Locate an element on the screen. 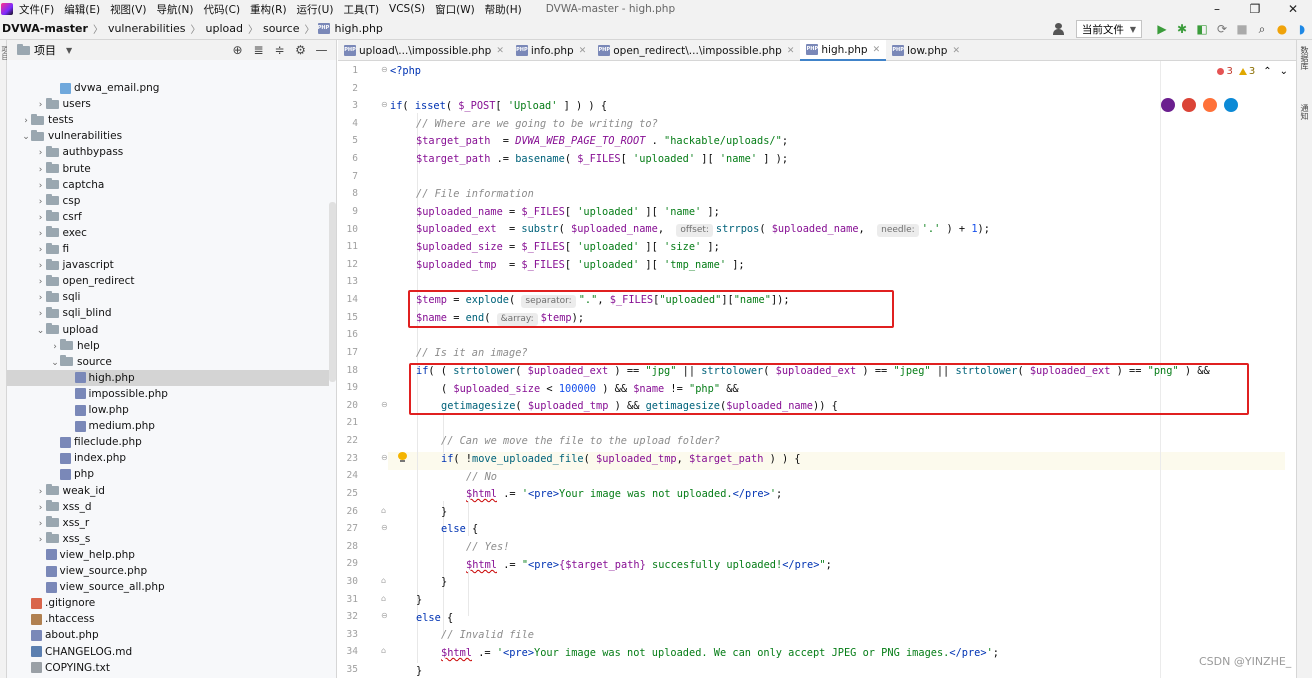 This screenshot has height=681, width=1312. menu-edit: 编辑(E) is located at coordinates (82, 9).